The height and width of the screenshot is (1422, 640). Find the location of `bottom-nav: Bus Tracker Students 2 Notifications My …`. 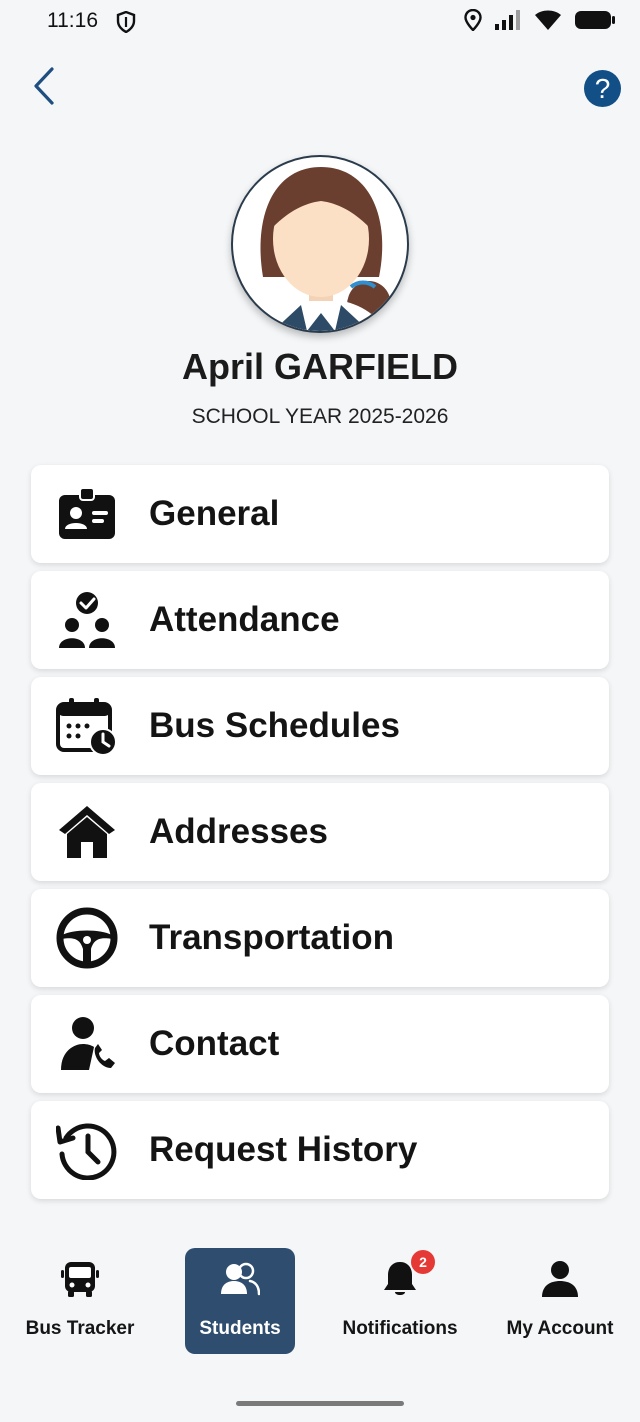

bottom-nav: Bus Tracker Students 2 Notifications My … is located at coordinates (320, 1302).